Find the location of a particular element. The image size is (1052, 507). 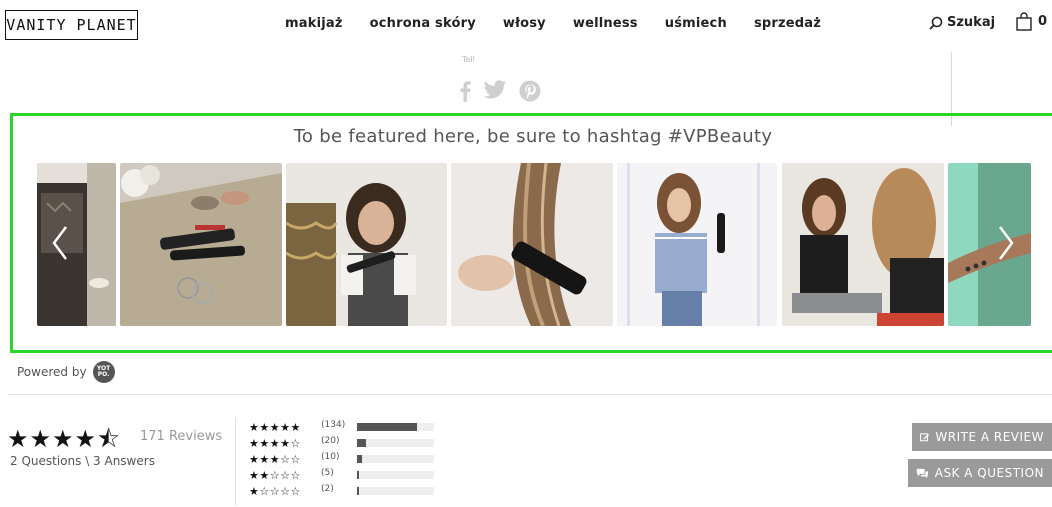

nav-item-ochrona-skory: ochrona skóry is located at coordinates (423, 23).